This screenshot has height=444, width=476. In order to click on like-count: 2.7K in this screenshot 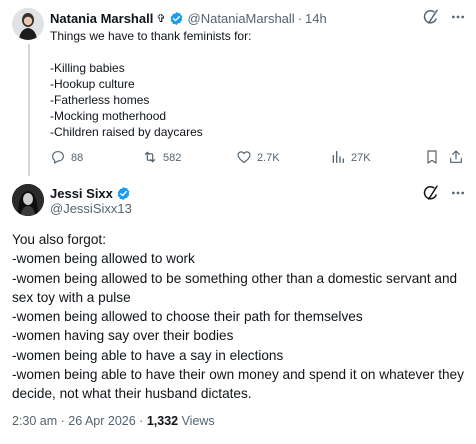, I will do `click(268, 158)`.